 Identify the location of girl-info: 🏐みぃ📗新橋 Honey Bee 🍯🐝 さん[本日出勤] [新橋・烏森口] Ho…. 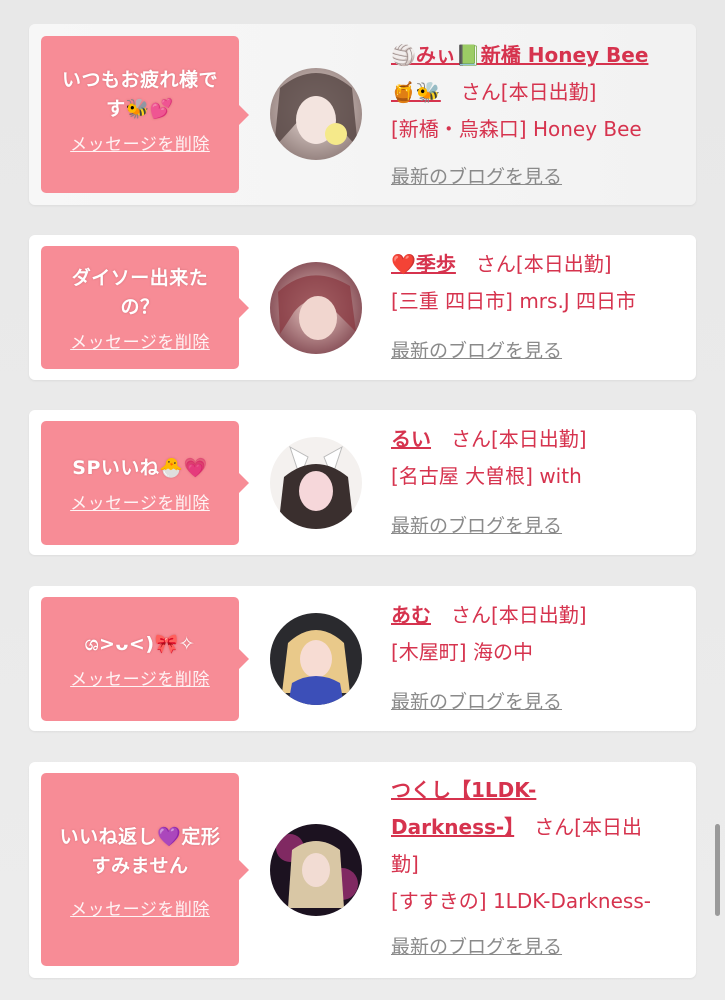
(538, 116).